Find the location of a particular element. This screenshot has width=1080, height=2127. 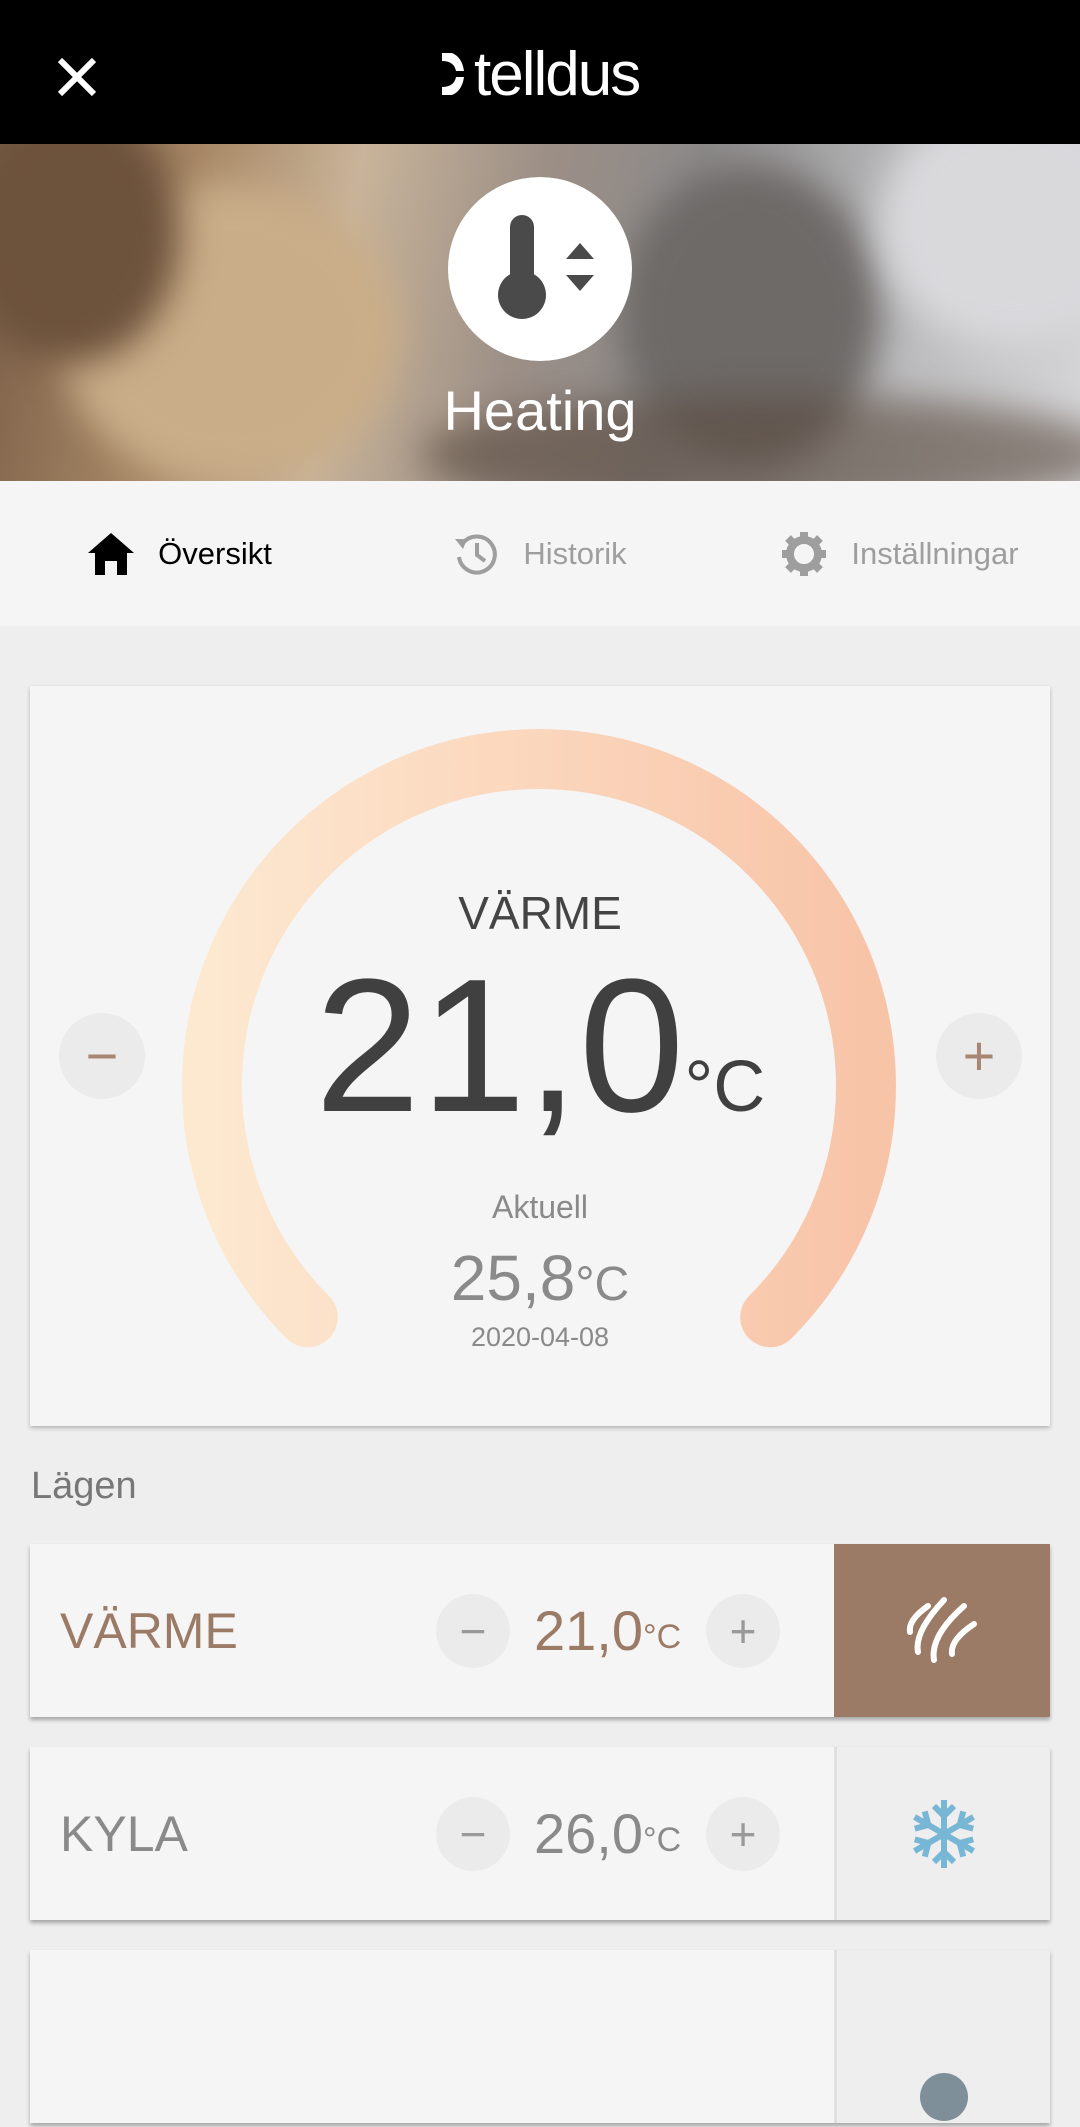

mode-temp: 21,0 is located at coordinates (588, 1630).